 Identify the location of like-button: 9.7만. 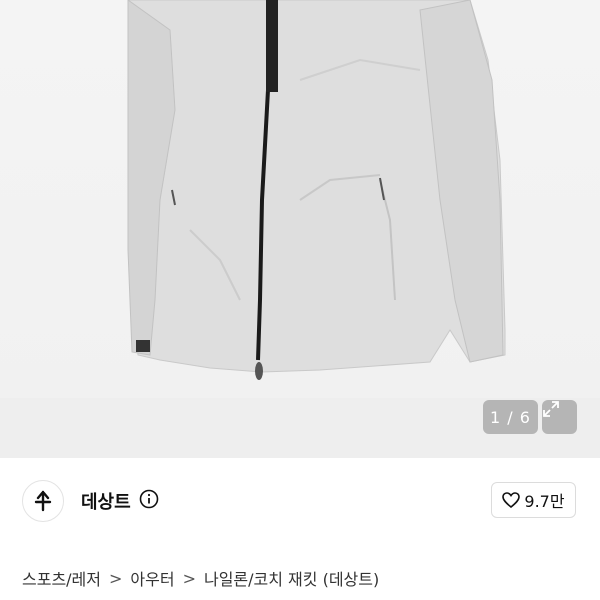
(533, 500).